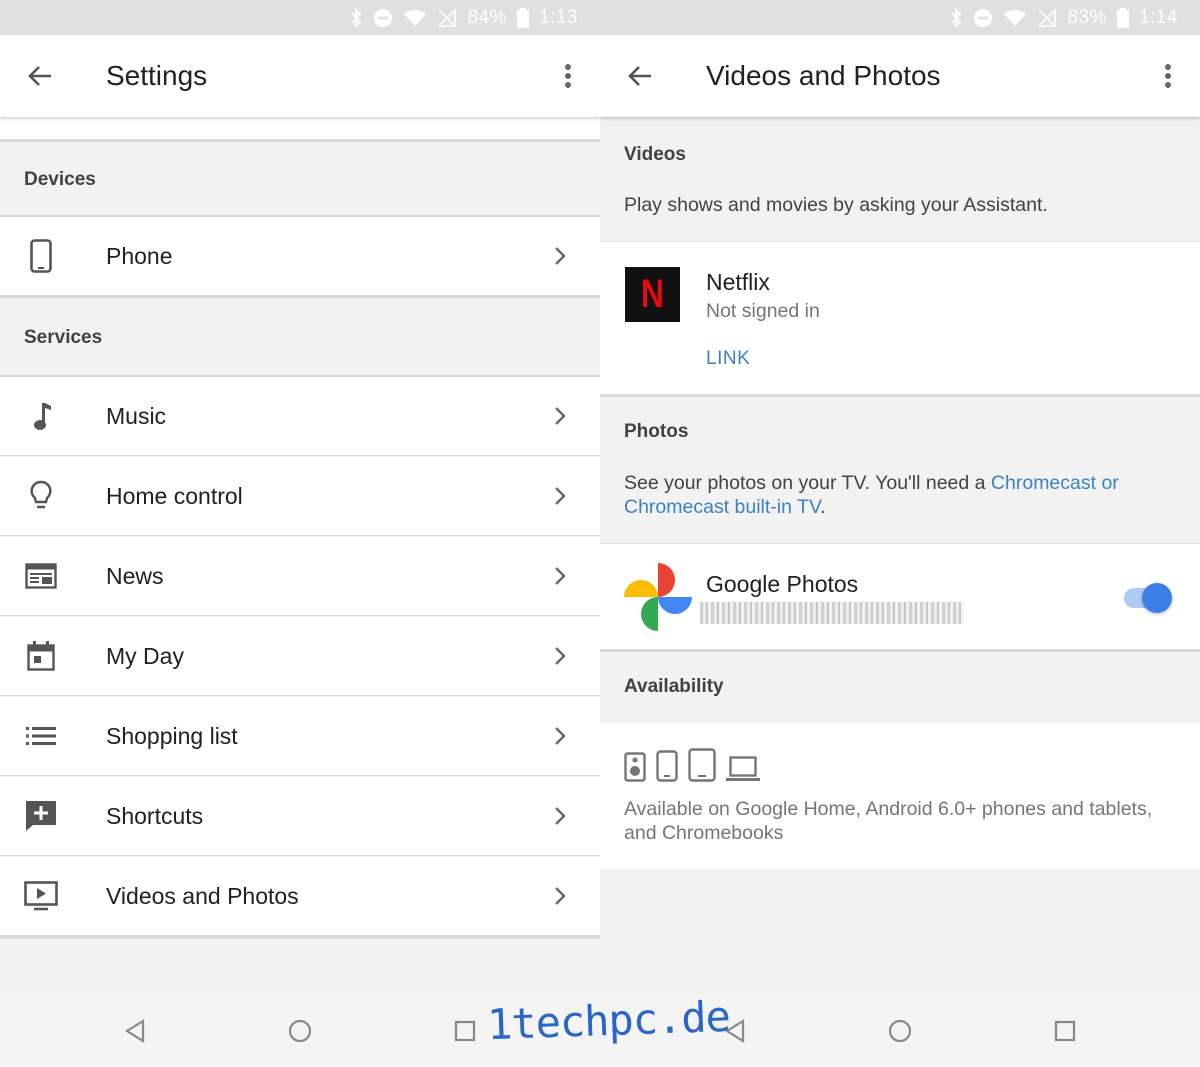 The image size is (1200, 1067). I want to click on divider, so click(300, 937).